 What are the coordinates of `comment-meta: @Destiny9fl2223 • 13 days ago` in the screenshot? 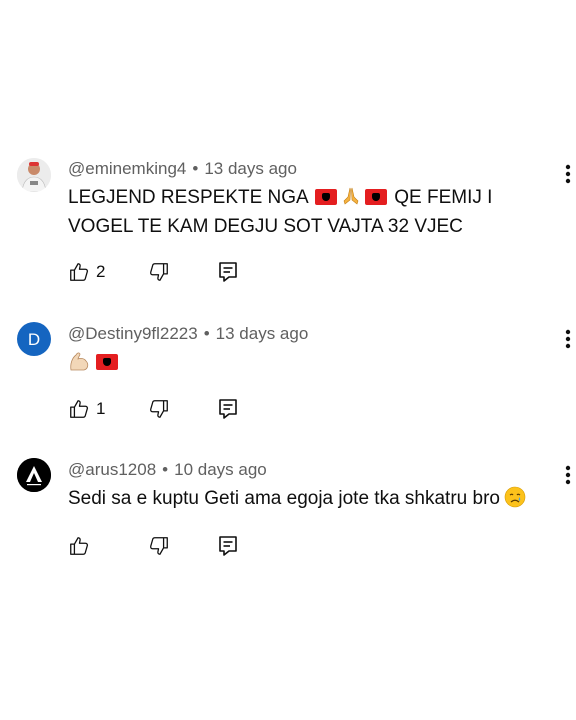 It's located at (188, 334).